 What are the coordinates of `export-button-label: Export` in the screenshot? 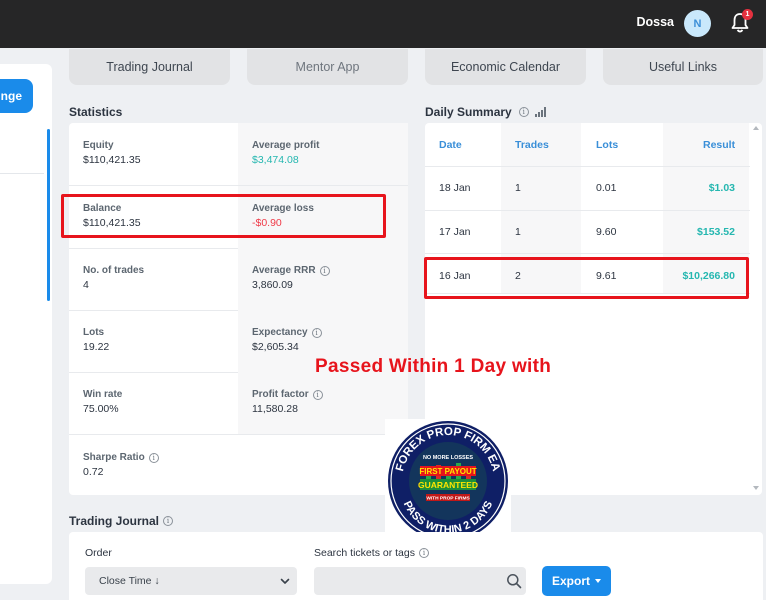 It's located at (570, 581).